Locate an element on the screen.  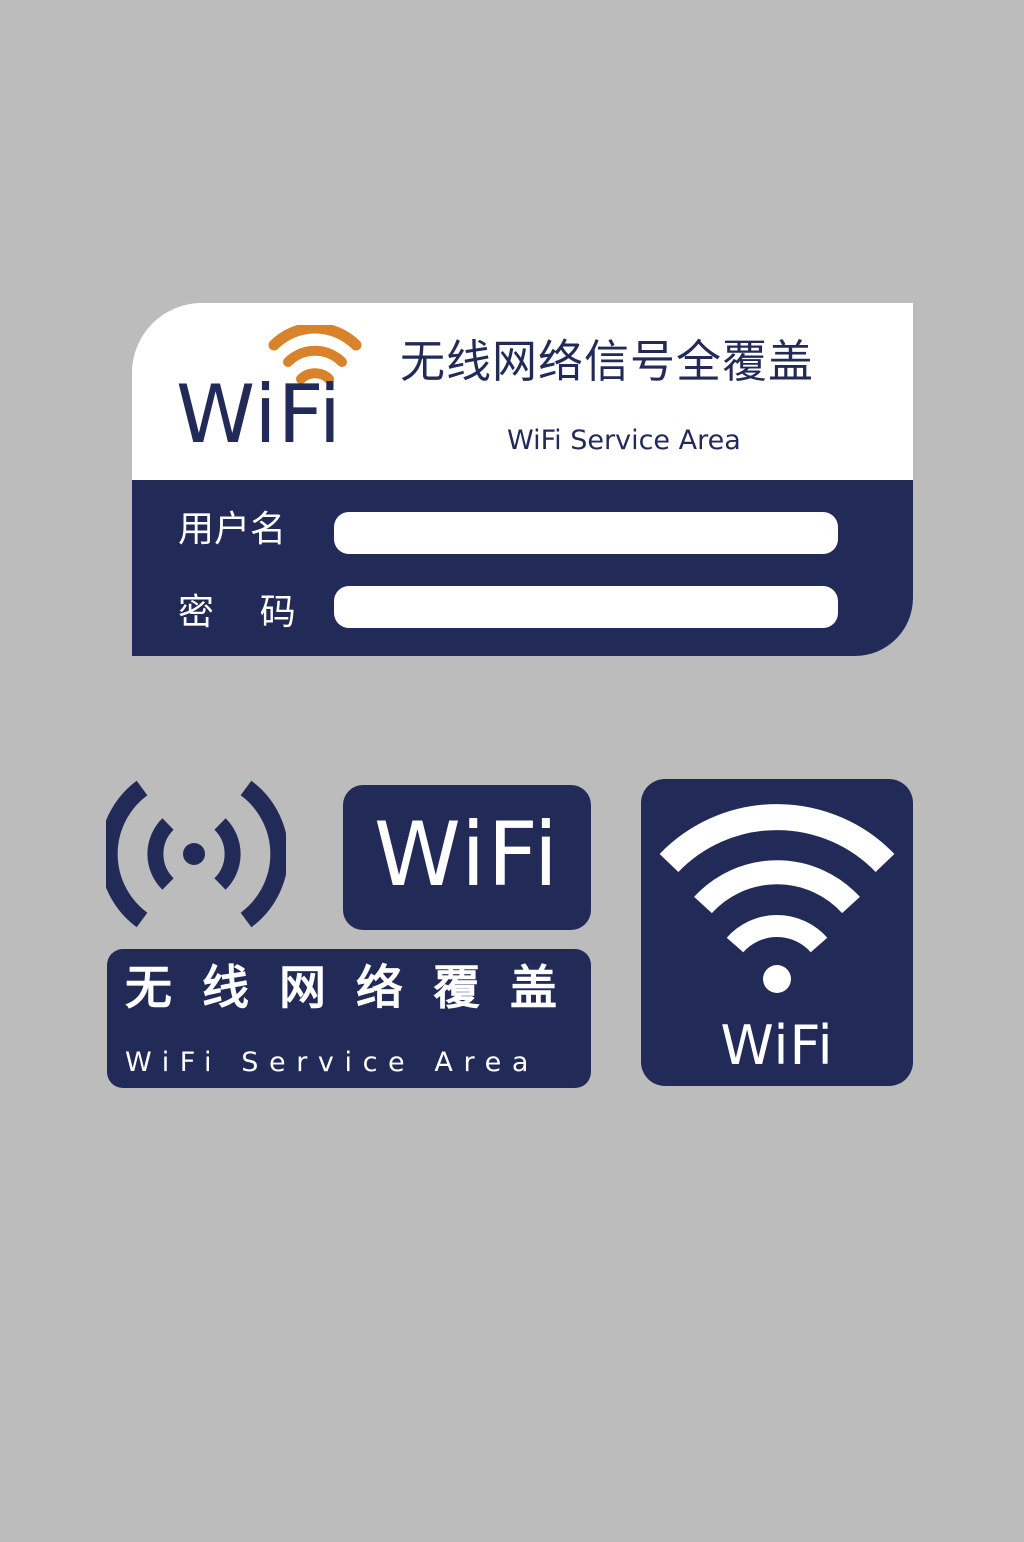
wifi-square-sign: WiFi is located at coordinates (777, 932).